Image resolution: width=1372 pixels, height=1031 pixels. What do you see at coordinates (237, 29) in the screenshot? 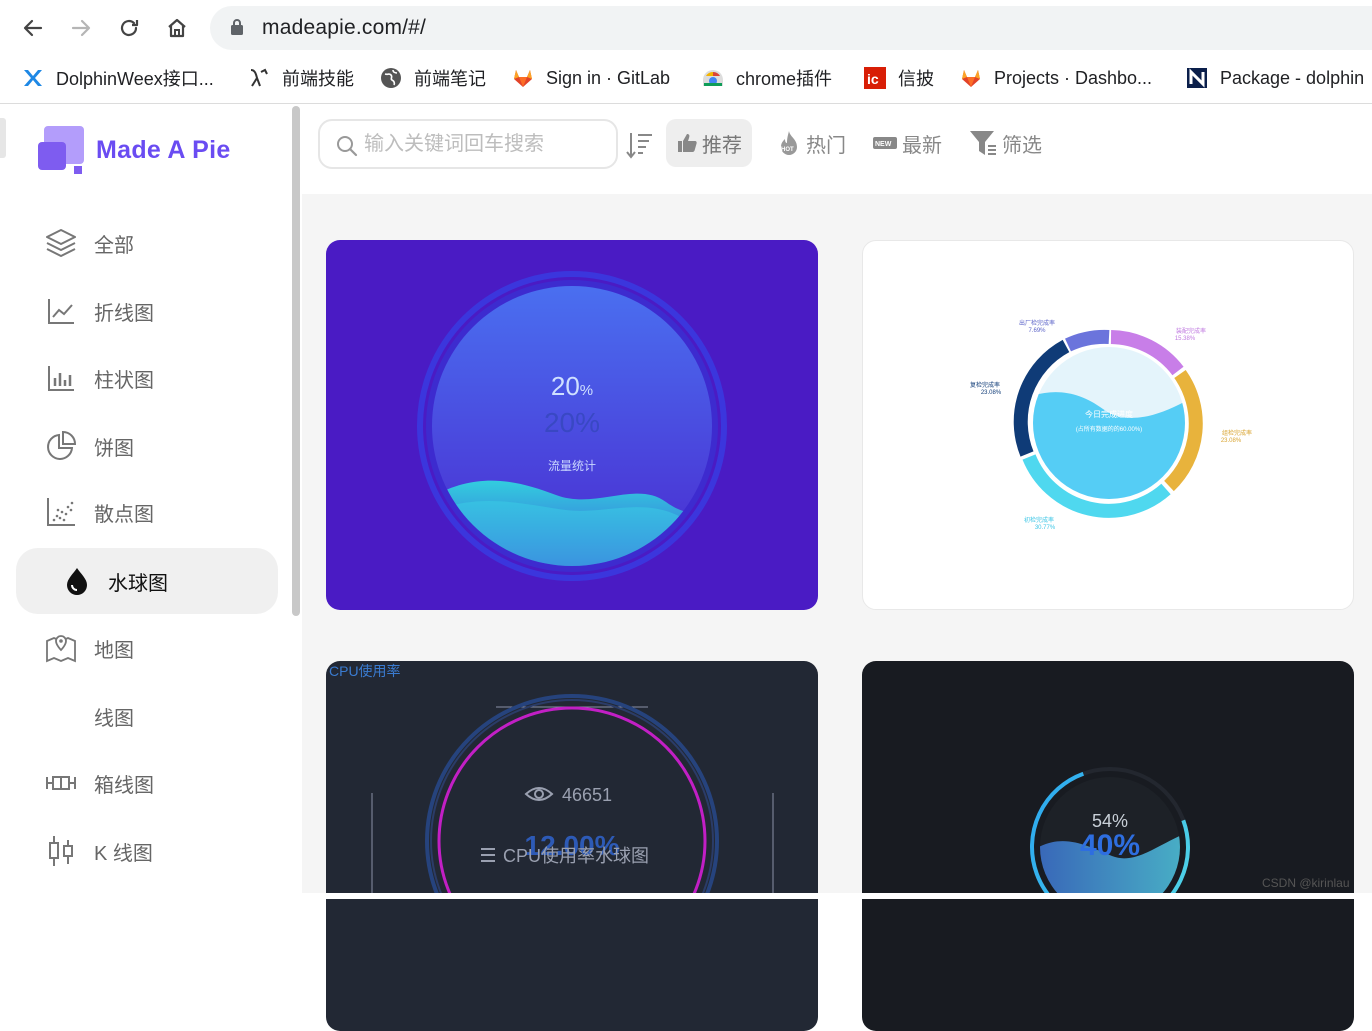
I see `lock-icon` at bounding box center [237, 29].